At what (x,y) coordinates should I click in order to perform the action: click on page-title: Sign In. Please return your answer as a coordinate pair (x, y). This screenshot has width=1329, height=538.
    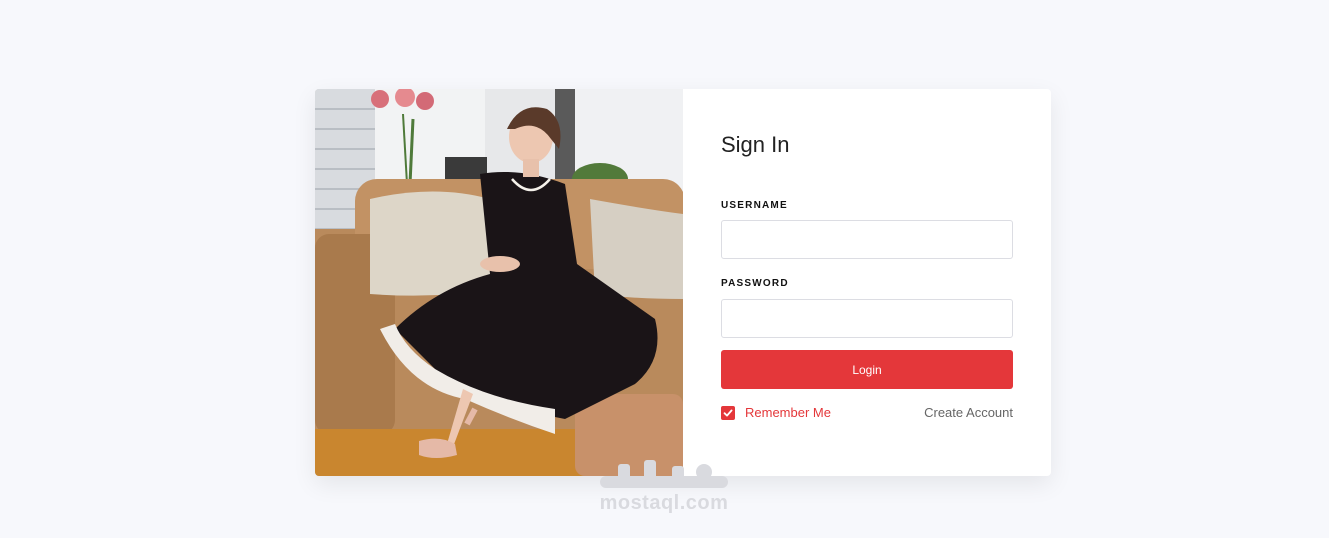
    Looking at the image, I should click on (755, 144).